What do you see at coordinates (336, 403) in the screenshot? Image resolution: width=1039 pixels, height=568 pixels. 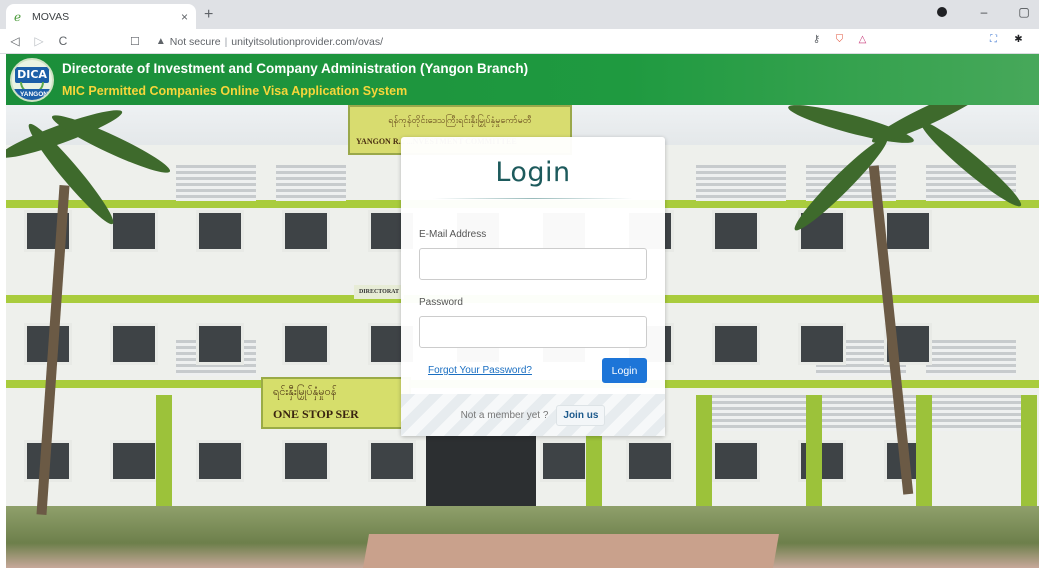 I see `one-stop-sign: ရင်းနှီးမြှုပ်နှံမှုဝန် ONE STOP SER` at bounding box center [336, 403].